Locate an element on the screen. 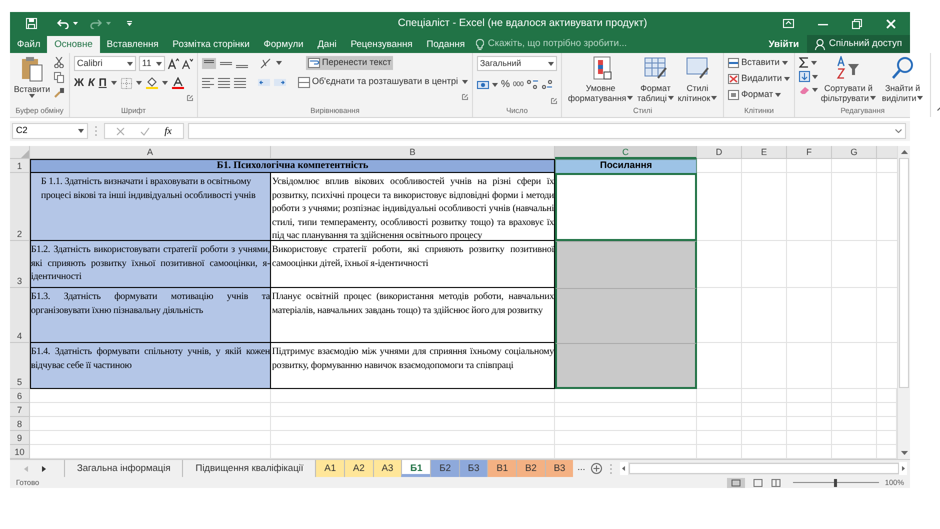  restore-icon is located at coordinates (857, 23).